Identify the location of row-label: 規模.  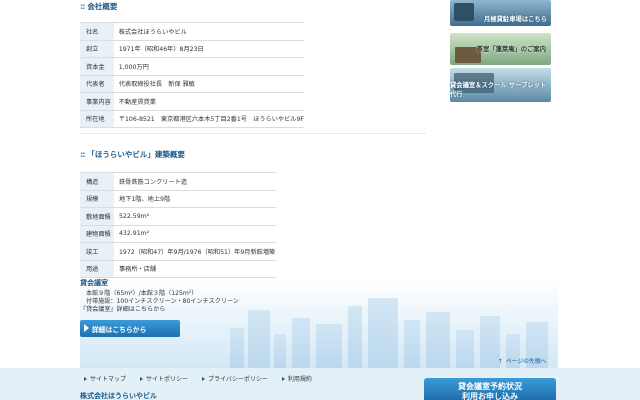
(97, 198).